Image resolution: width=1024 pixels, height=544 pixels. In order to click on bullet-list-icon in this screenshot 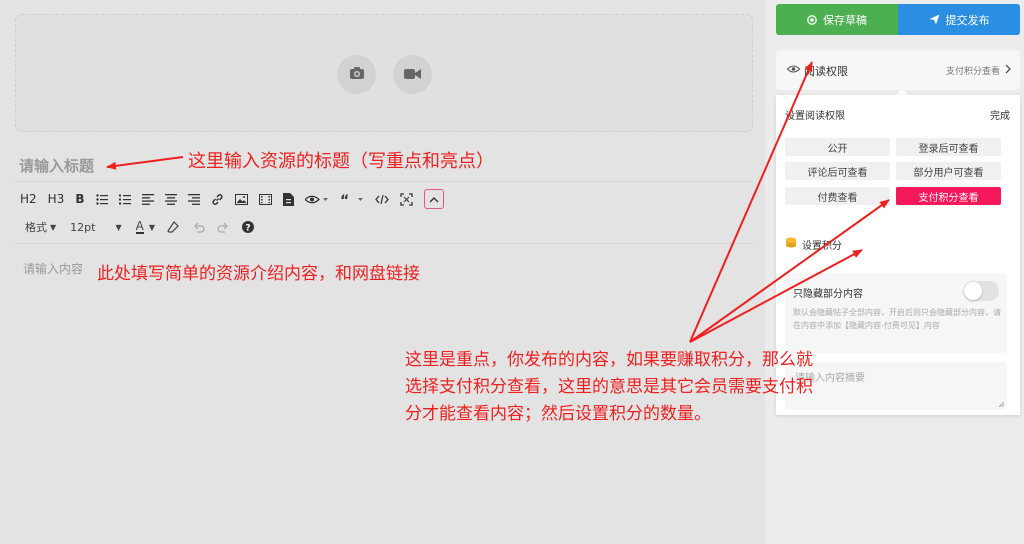, I will do `click(101, 199)`.